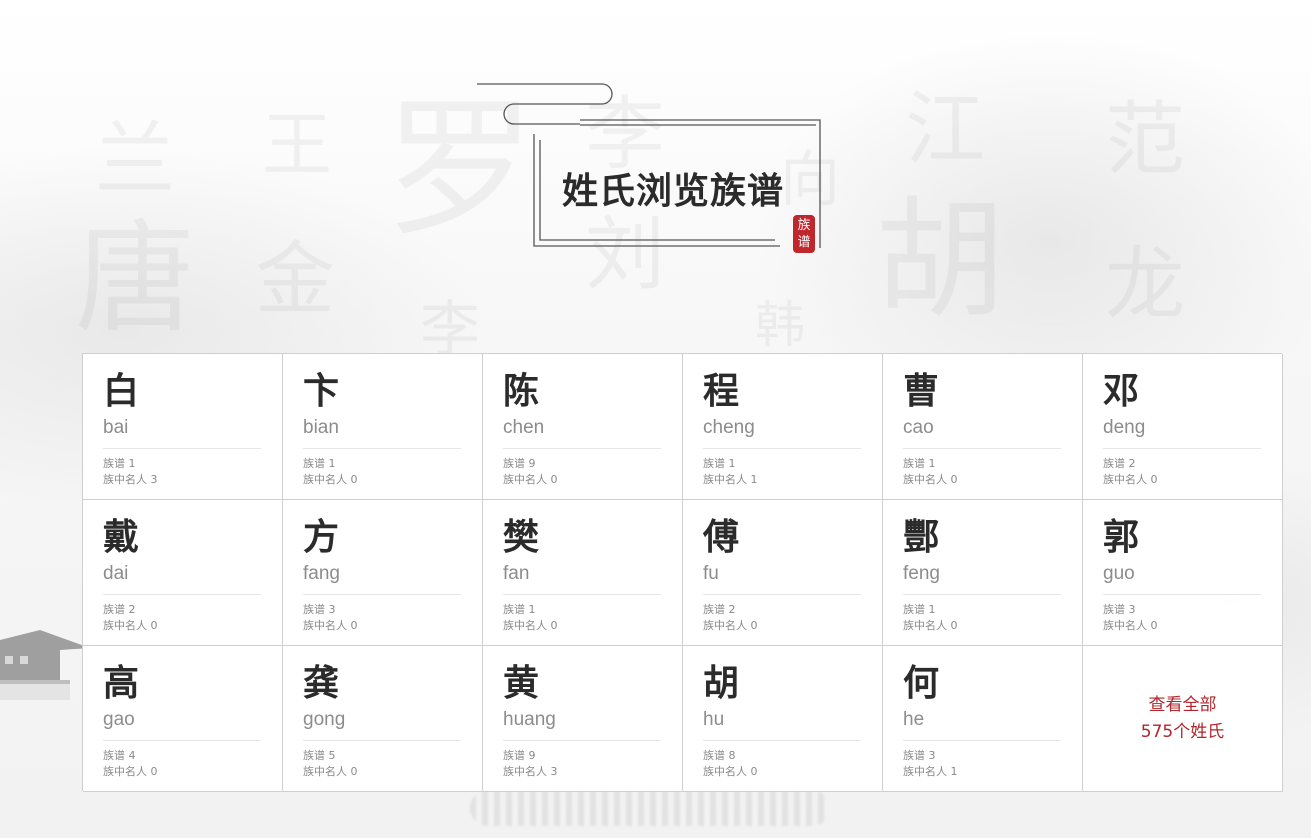 The height and width of the screenshot is (838, 1311). Describe the element at coordinates (383, 719) in the screenshot. I see `surname-card-gong: 龚 gong 族谱 5 族中名人 0` at that location.